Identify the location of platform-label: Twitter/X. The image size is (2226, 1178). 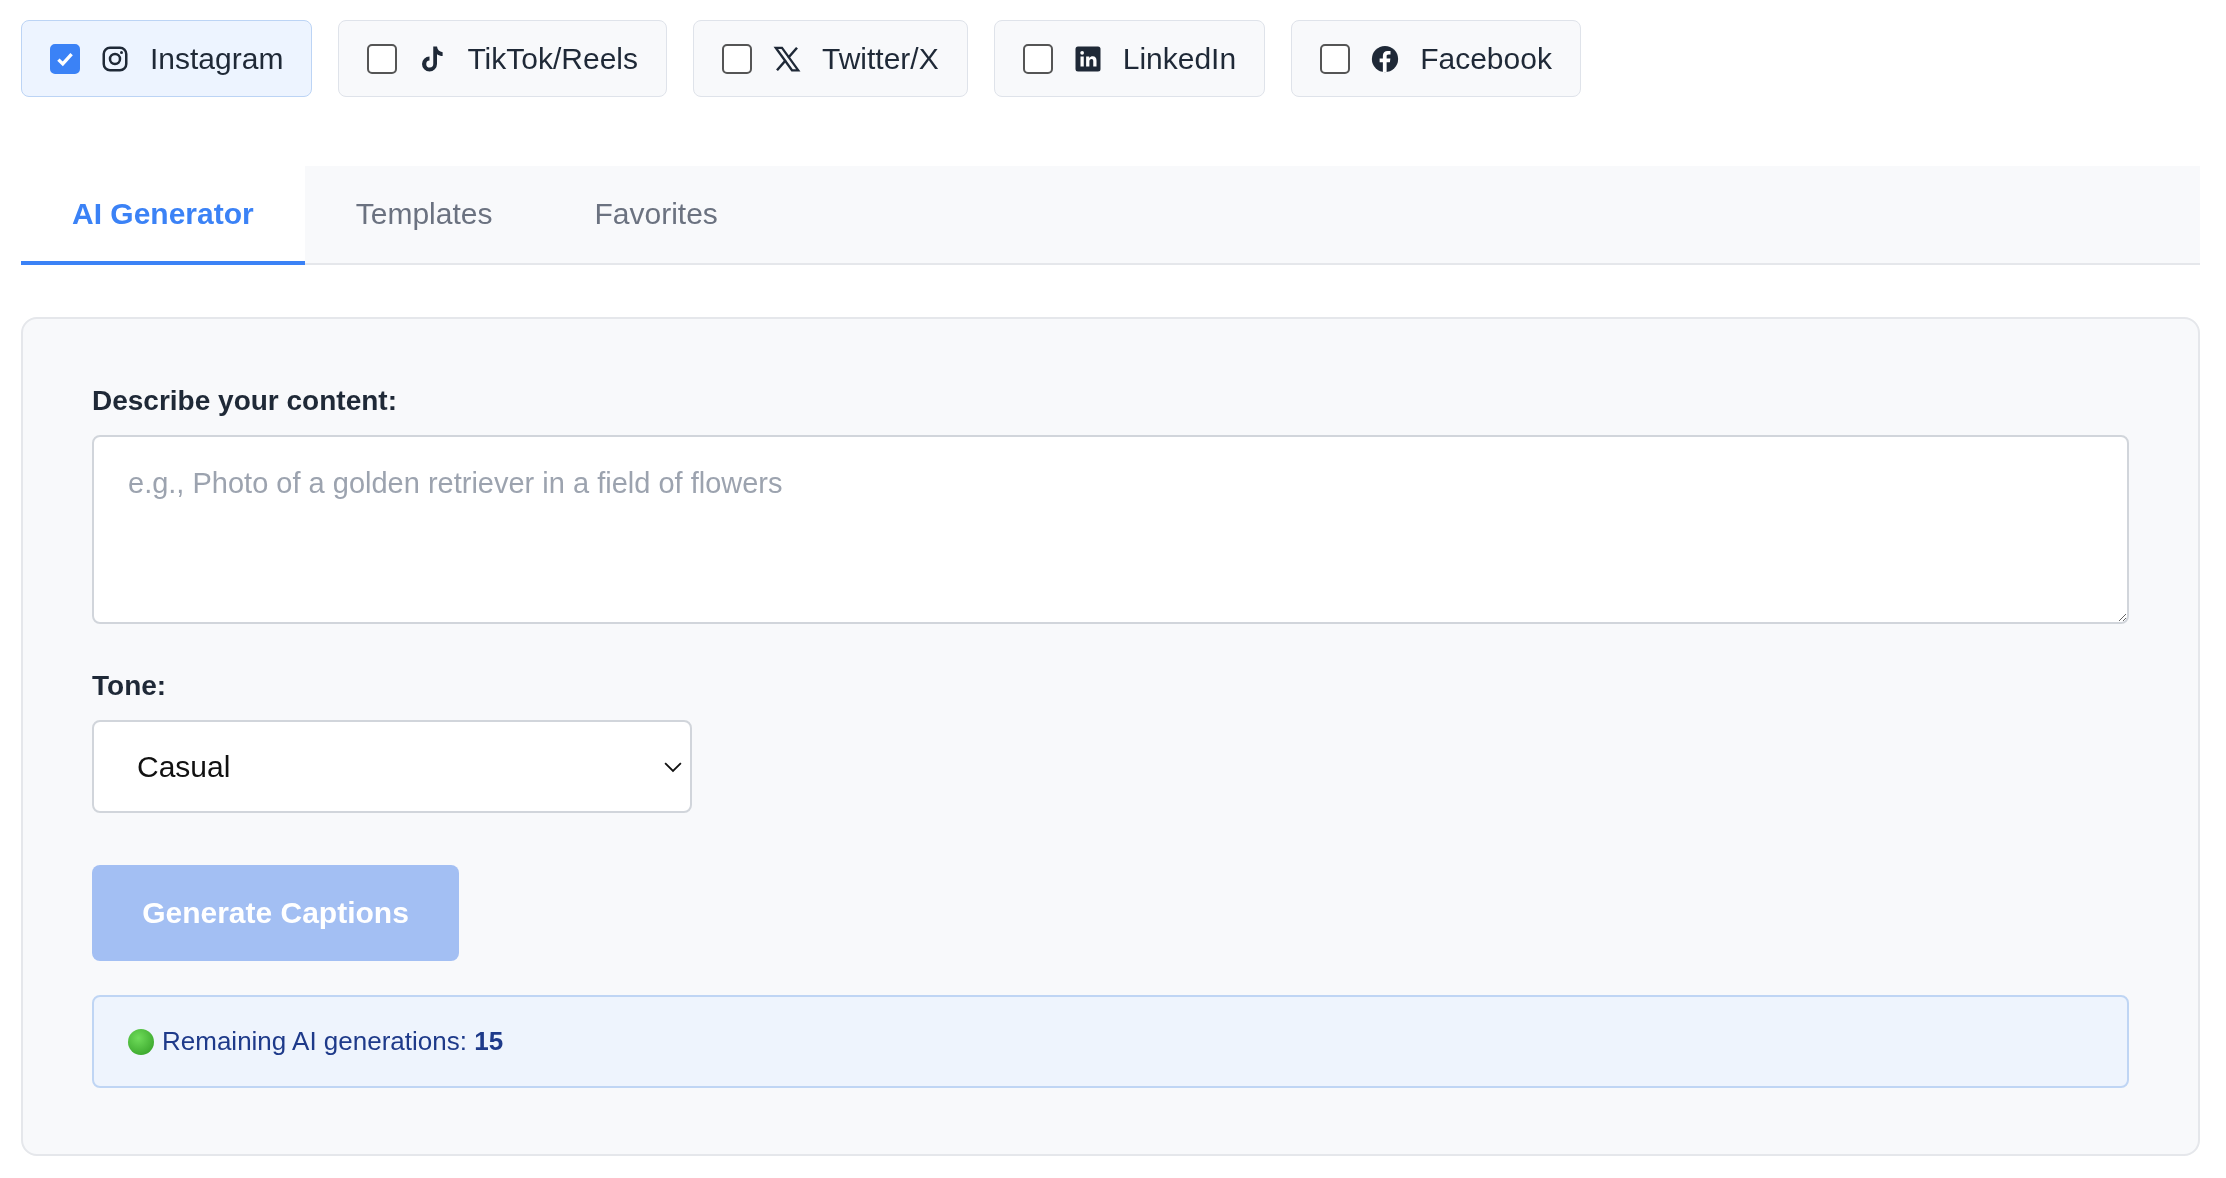
(880, 58).